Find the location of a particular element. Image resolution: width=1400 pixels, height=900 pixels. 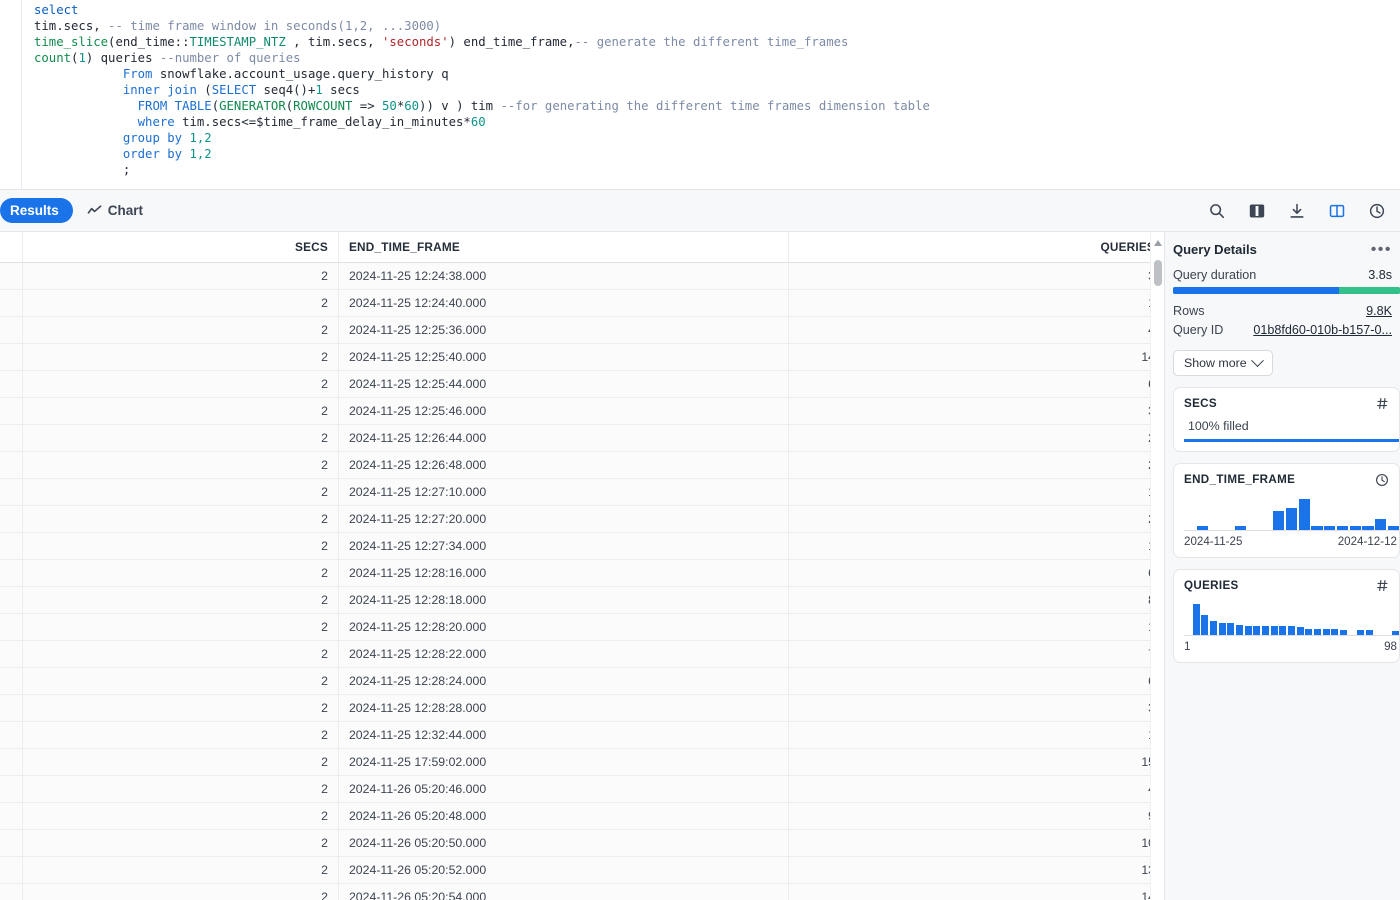

table-row: 22024-11-25 12:24:38.0003 is located at coordinates (582, 276).